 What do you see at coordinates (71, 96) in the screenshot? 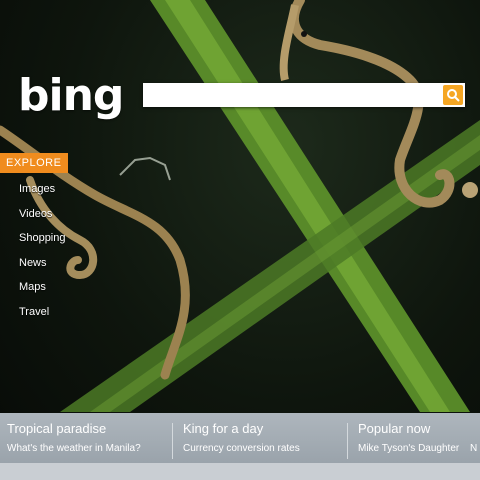
I see `bing-logo: bing` at bounding box center [71, 96].